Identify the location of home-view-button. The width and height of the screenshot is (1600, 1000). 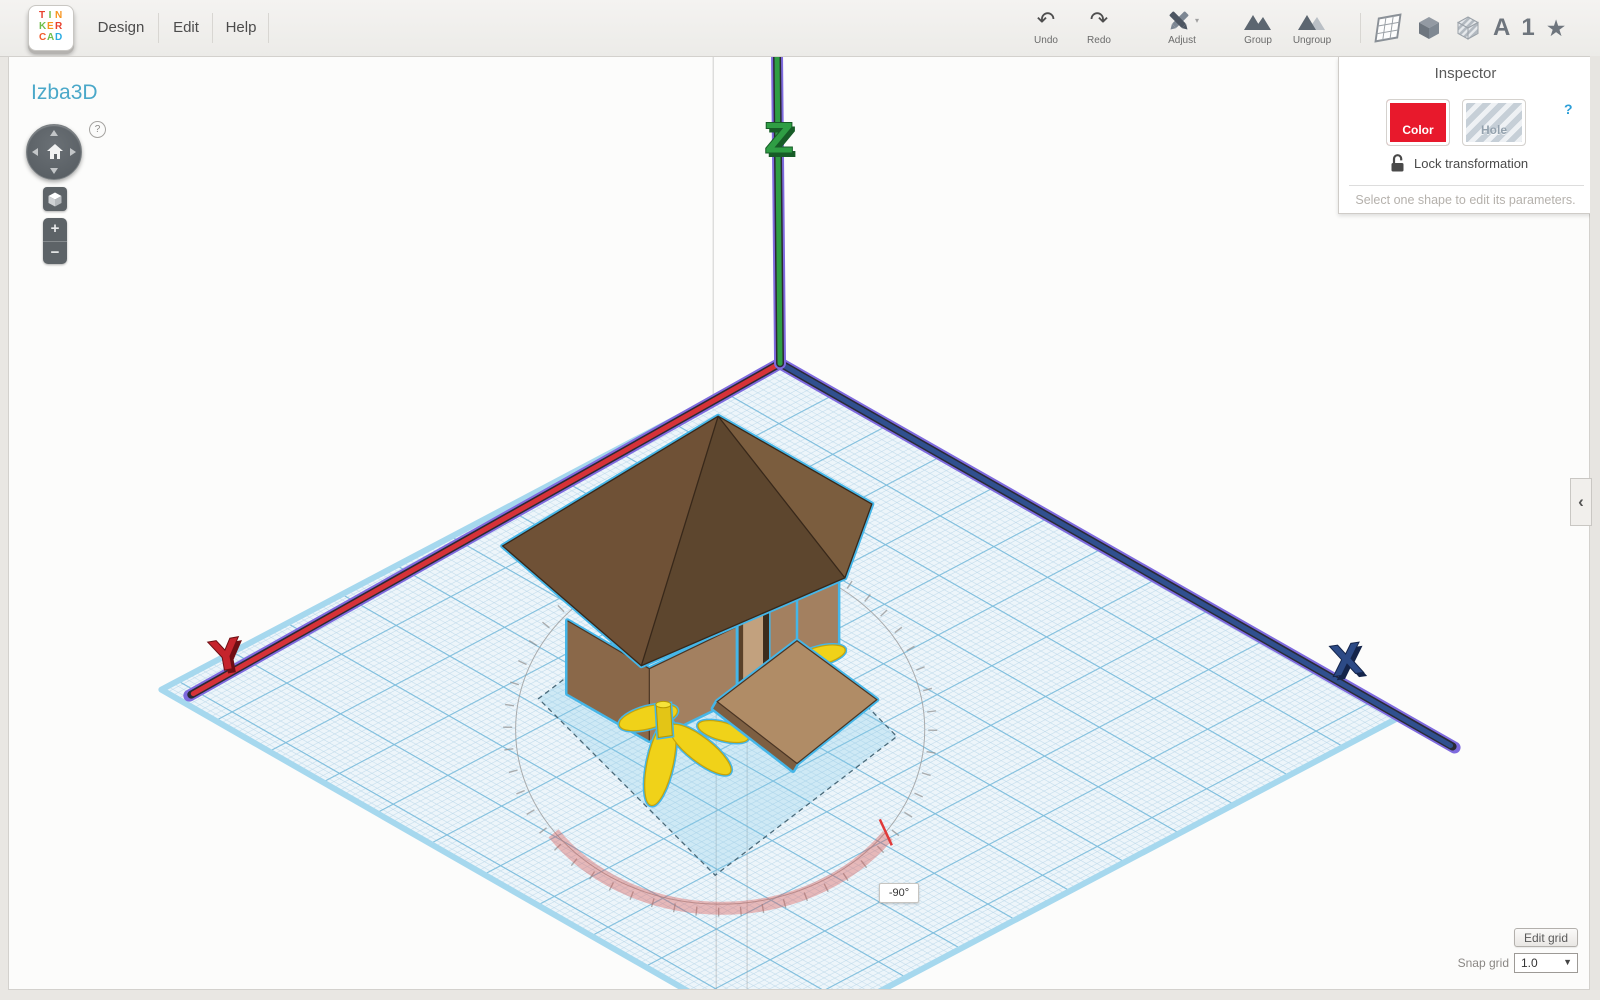
(55, 152).